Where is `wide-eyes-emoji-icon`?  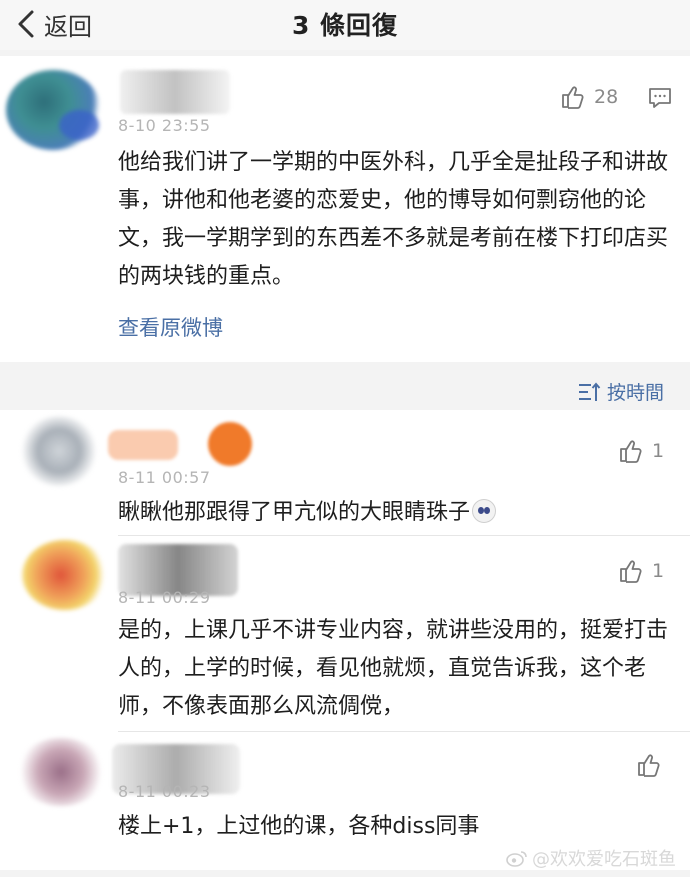 wide-eyes-emoji-icon is located at coordinates (484, 511).